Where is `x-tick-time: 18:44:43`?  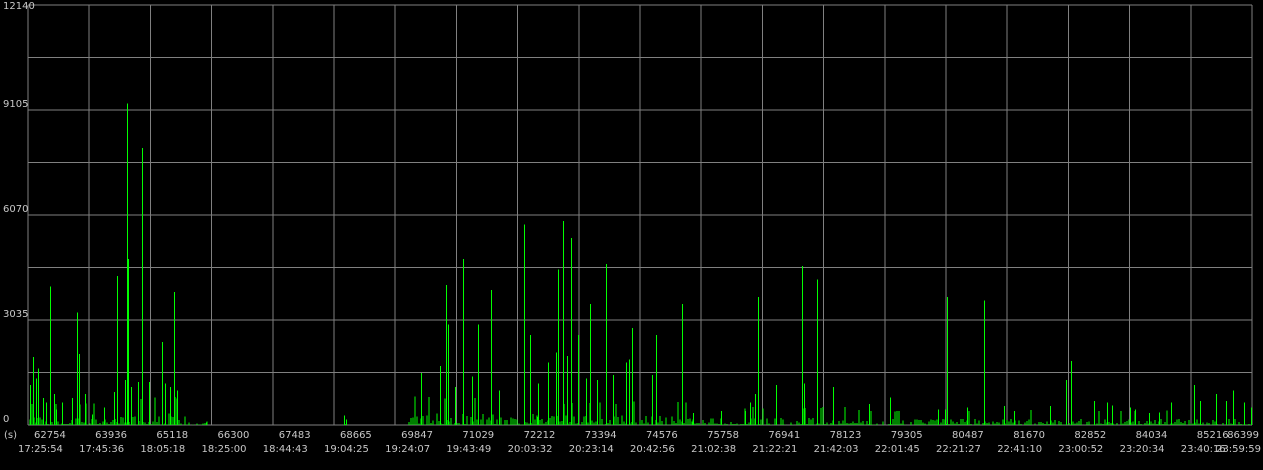 x-tick-time: 18:44:43 is located at coordinates (285, 449).